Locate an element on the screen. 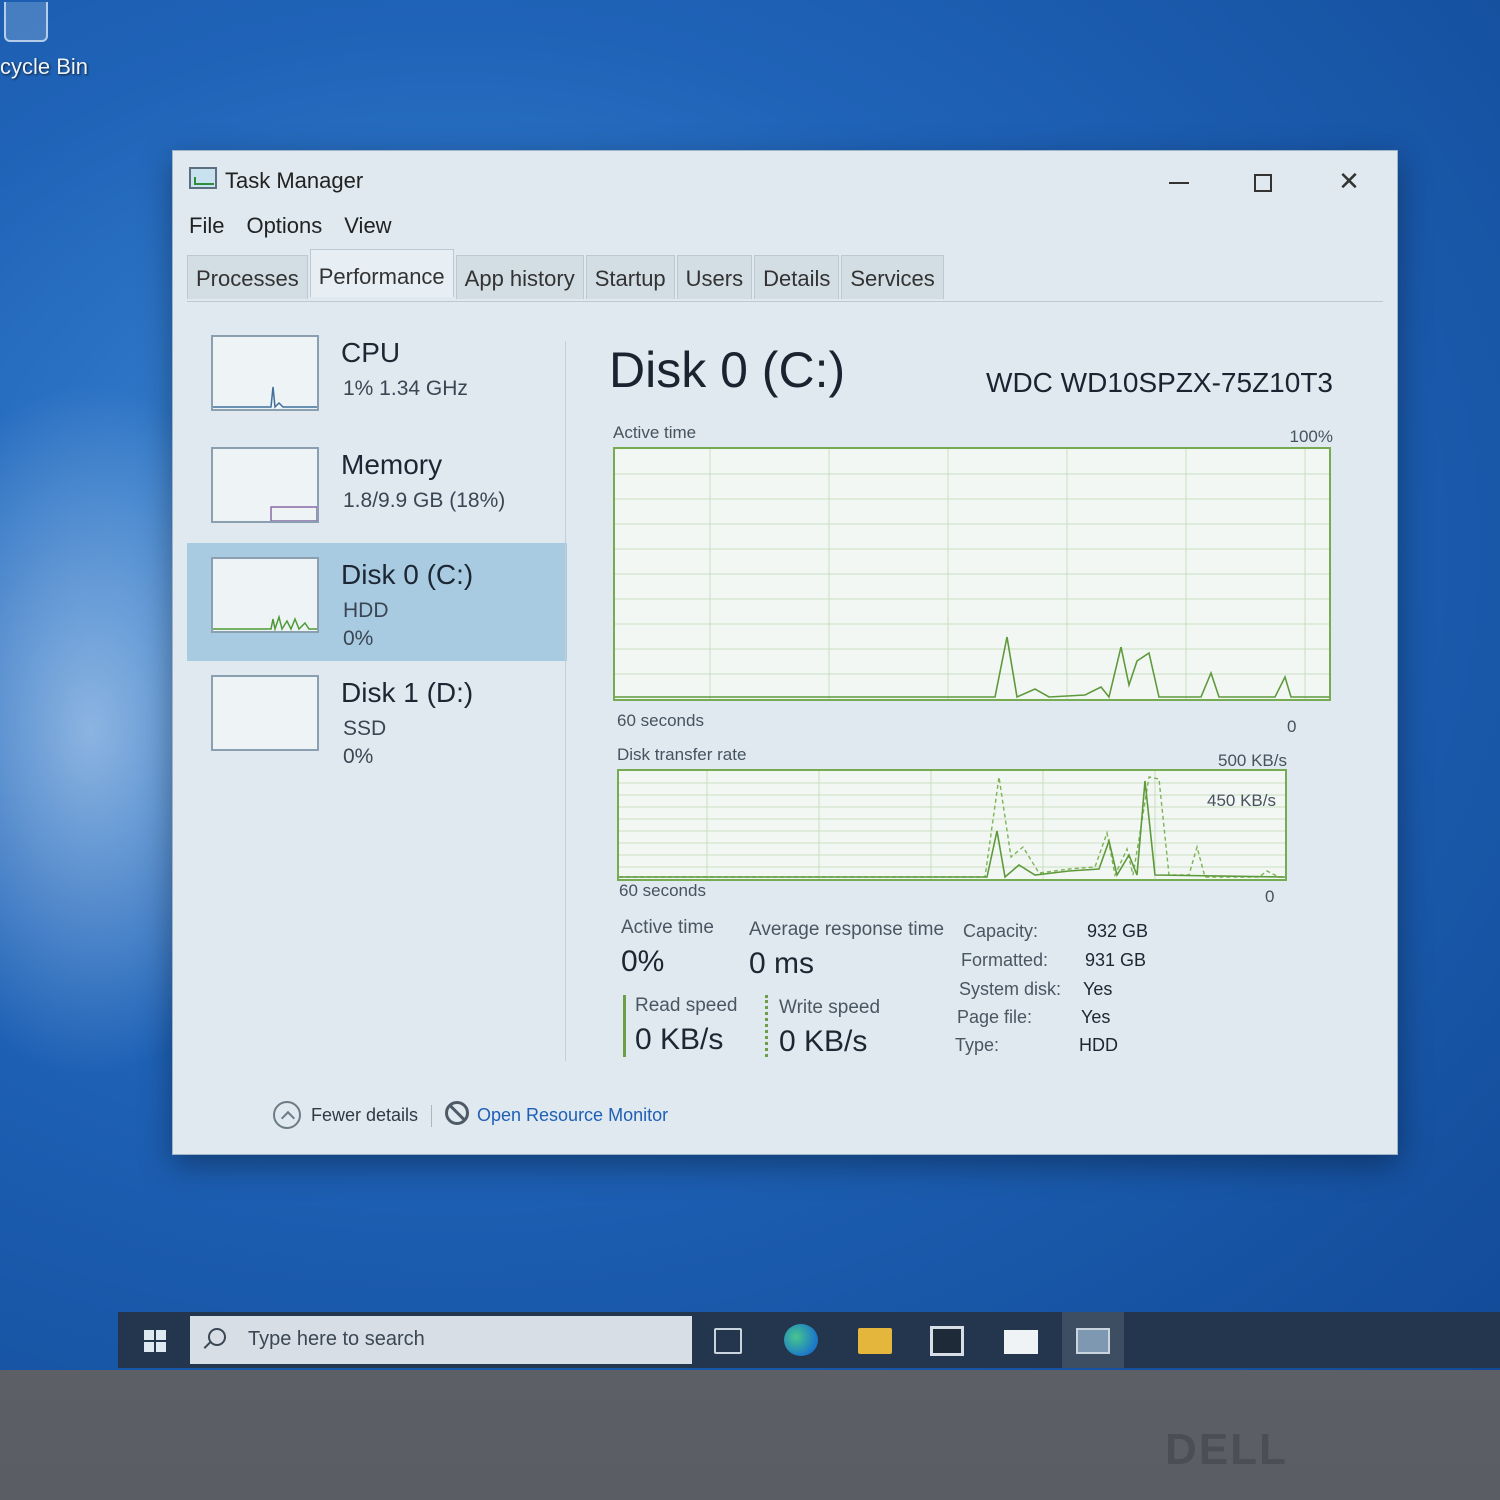 This screenshot has height=1500, width=1500. disk-1-thumbnail-graph is located at coordinates (265, 713).